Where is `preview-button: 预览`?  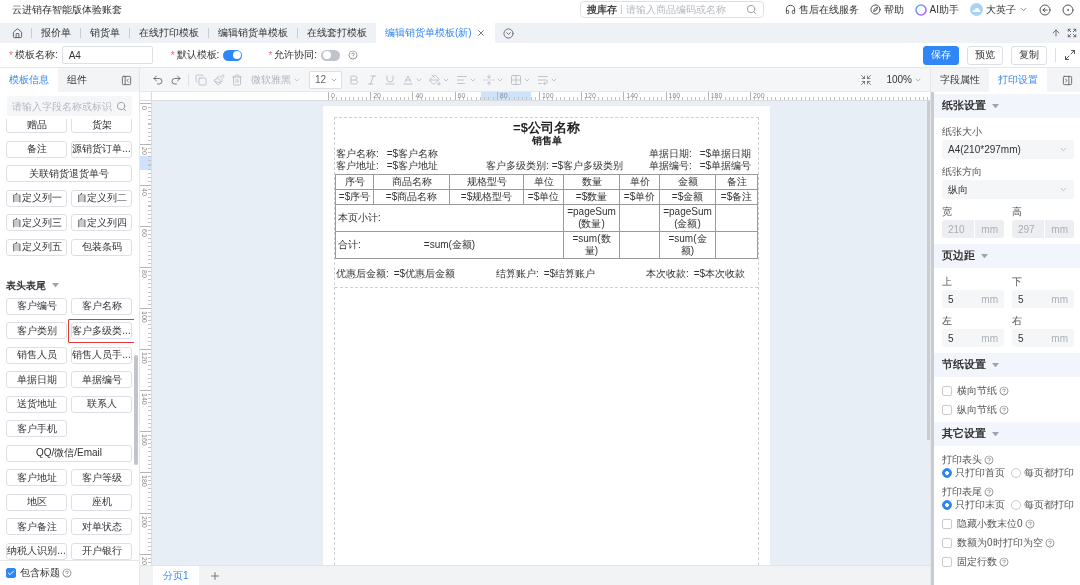 preview-button: 预览 is located at coordinates (985, 55).